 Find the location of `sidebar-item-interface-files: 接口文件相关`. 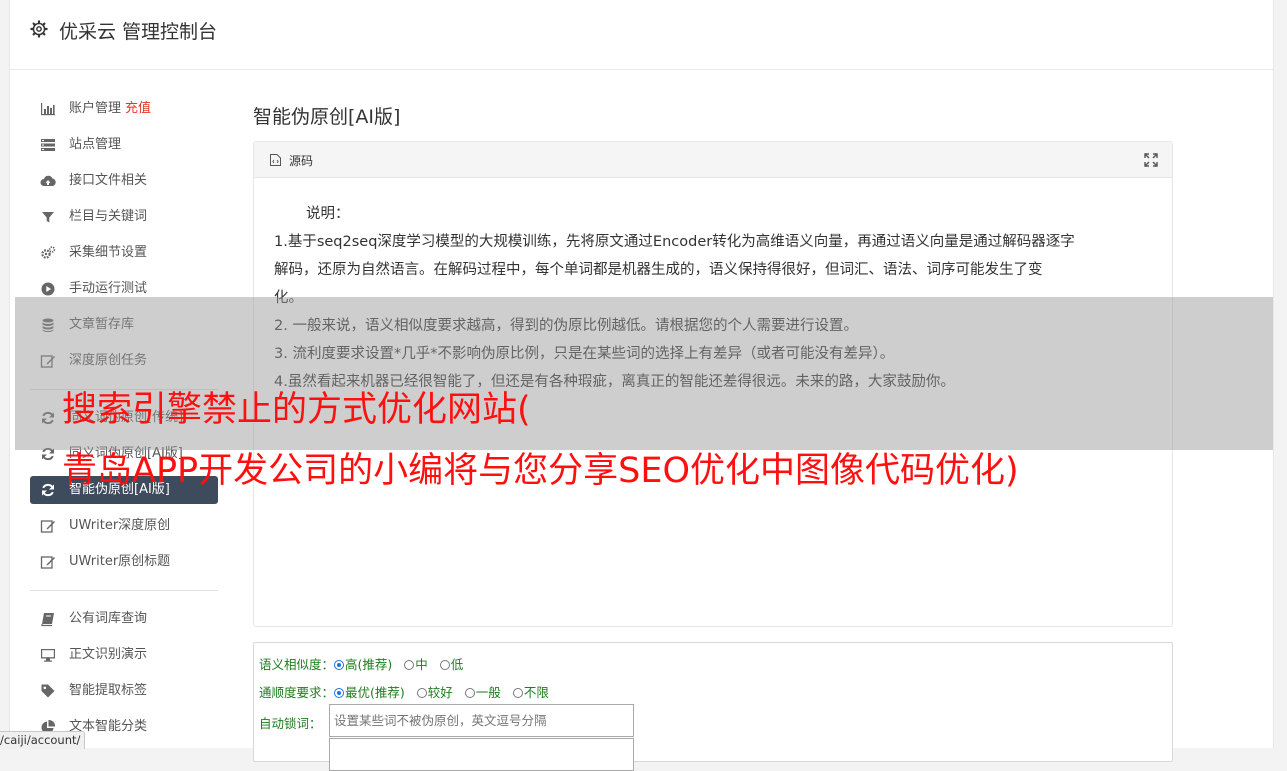

sidebar-item-interface-files: 接口文件相关 is located at coordinates (124, 181).